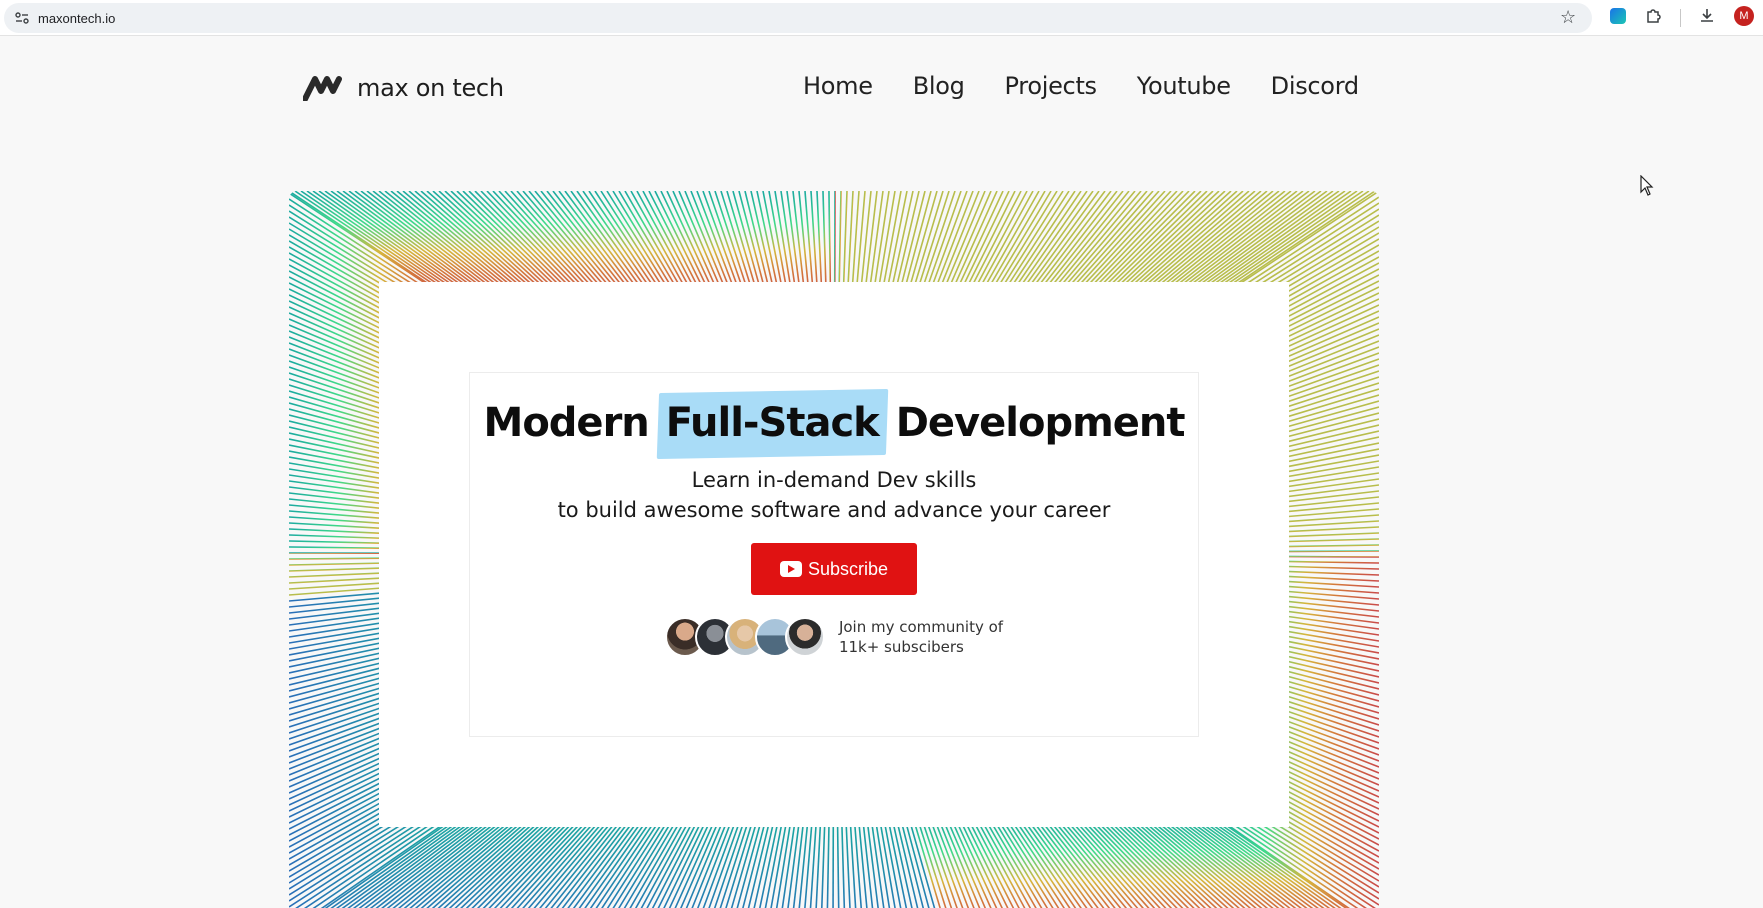 This screenshot has width=1763, height=908. What do you see at coordinates (1744, 16) in the screenshot?
I see `profile-avatar: M` at bounding box center [1744, 16].